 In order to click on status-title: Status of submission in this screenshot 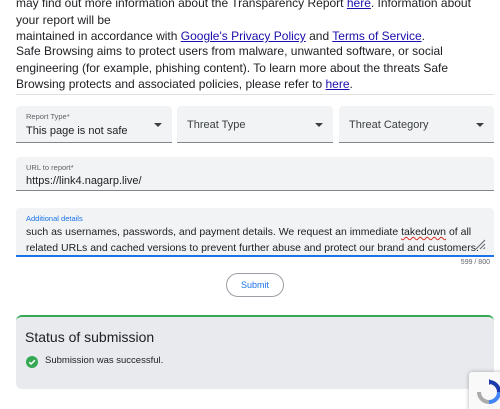, I will do `click(90, 337)`.